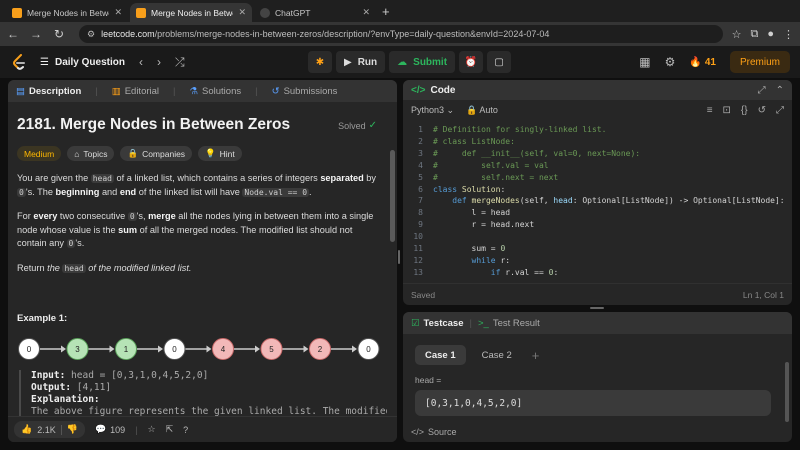 Image resolution: width=800 pixels, height=450 pixels. I want to click on tab-label: Testcase, so click(443, 323).